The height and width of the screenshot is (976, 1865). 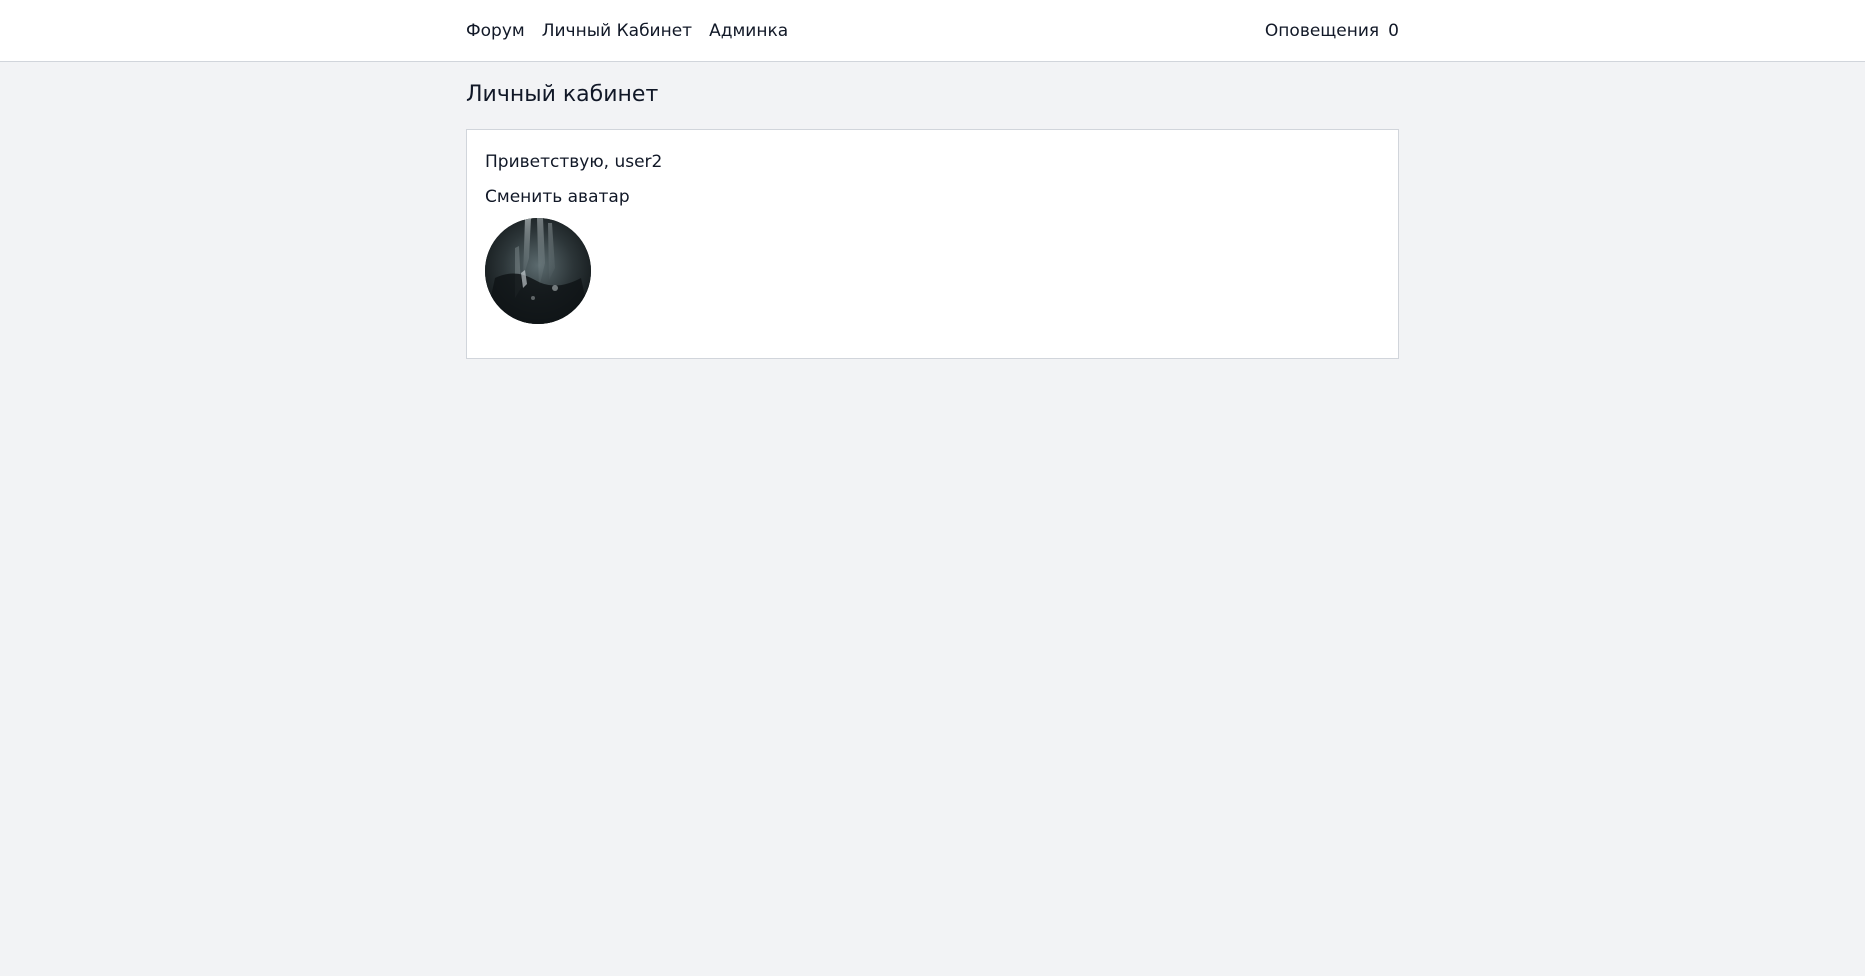 I want to click on nav-link-admin: Админка, so click(x=748, y=31).